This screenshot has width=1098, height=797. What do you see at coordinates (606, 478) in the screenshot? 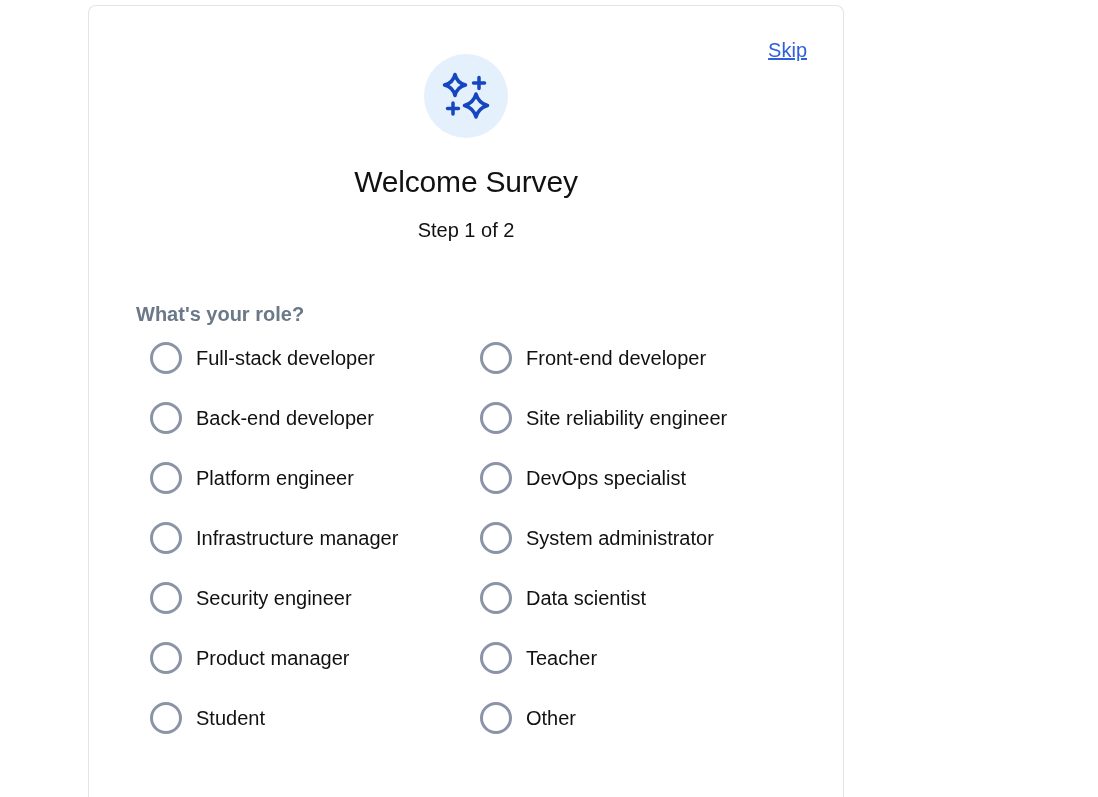
I see `option-label: DevOps specialist` at bounding box center [606, 478].